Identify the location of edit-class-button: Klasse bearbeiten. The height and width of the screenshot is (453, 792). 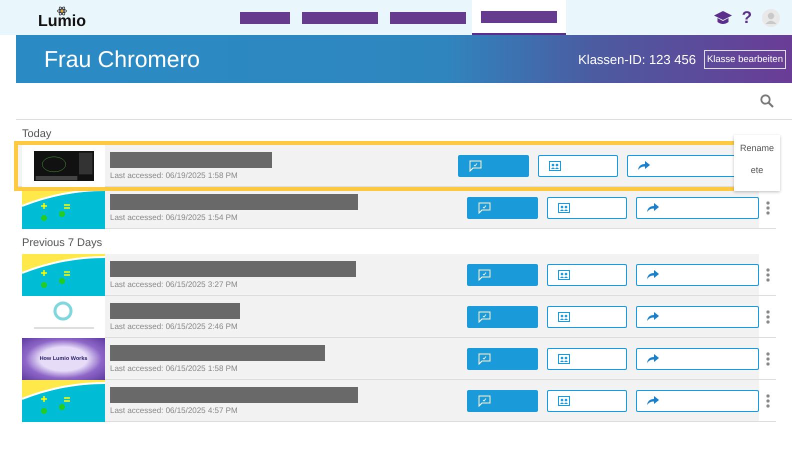
(745, 59).